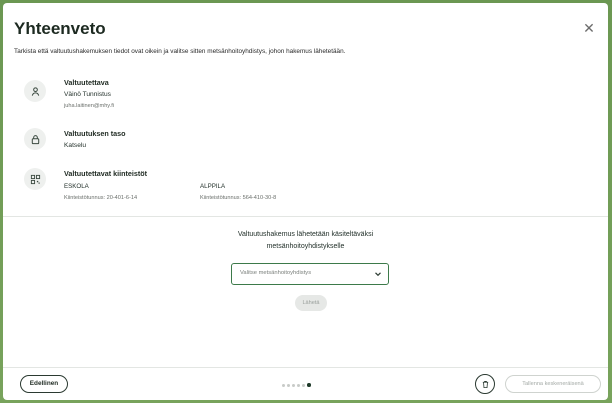 The width and height of the screenshot is (612, 403). Describe the element at coordinates (553, 384) in the screenshot. I see `save-draft-button: Tallenna keskeneräisenä` at that location.